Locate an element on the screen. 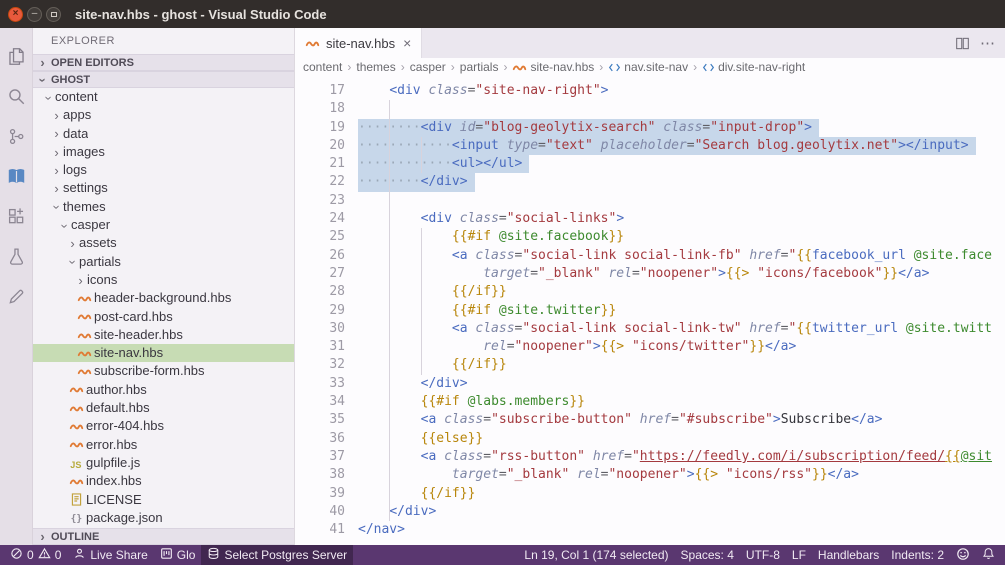 This screenshot has width=1005, height=565. tree-item-default.hbs: default.hbs is located at coordinates (163, 408).